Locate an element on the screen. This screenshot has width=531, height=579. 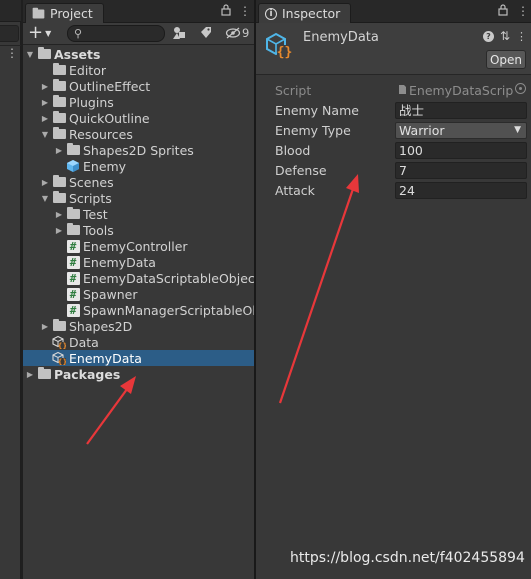
property-value-field: 战士 is located at coordinates (461, 110).